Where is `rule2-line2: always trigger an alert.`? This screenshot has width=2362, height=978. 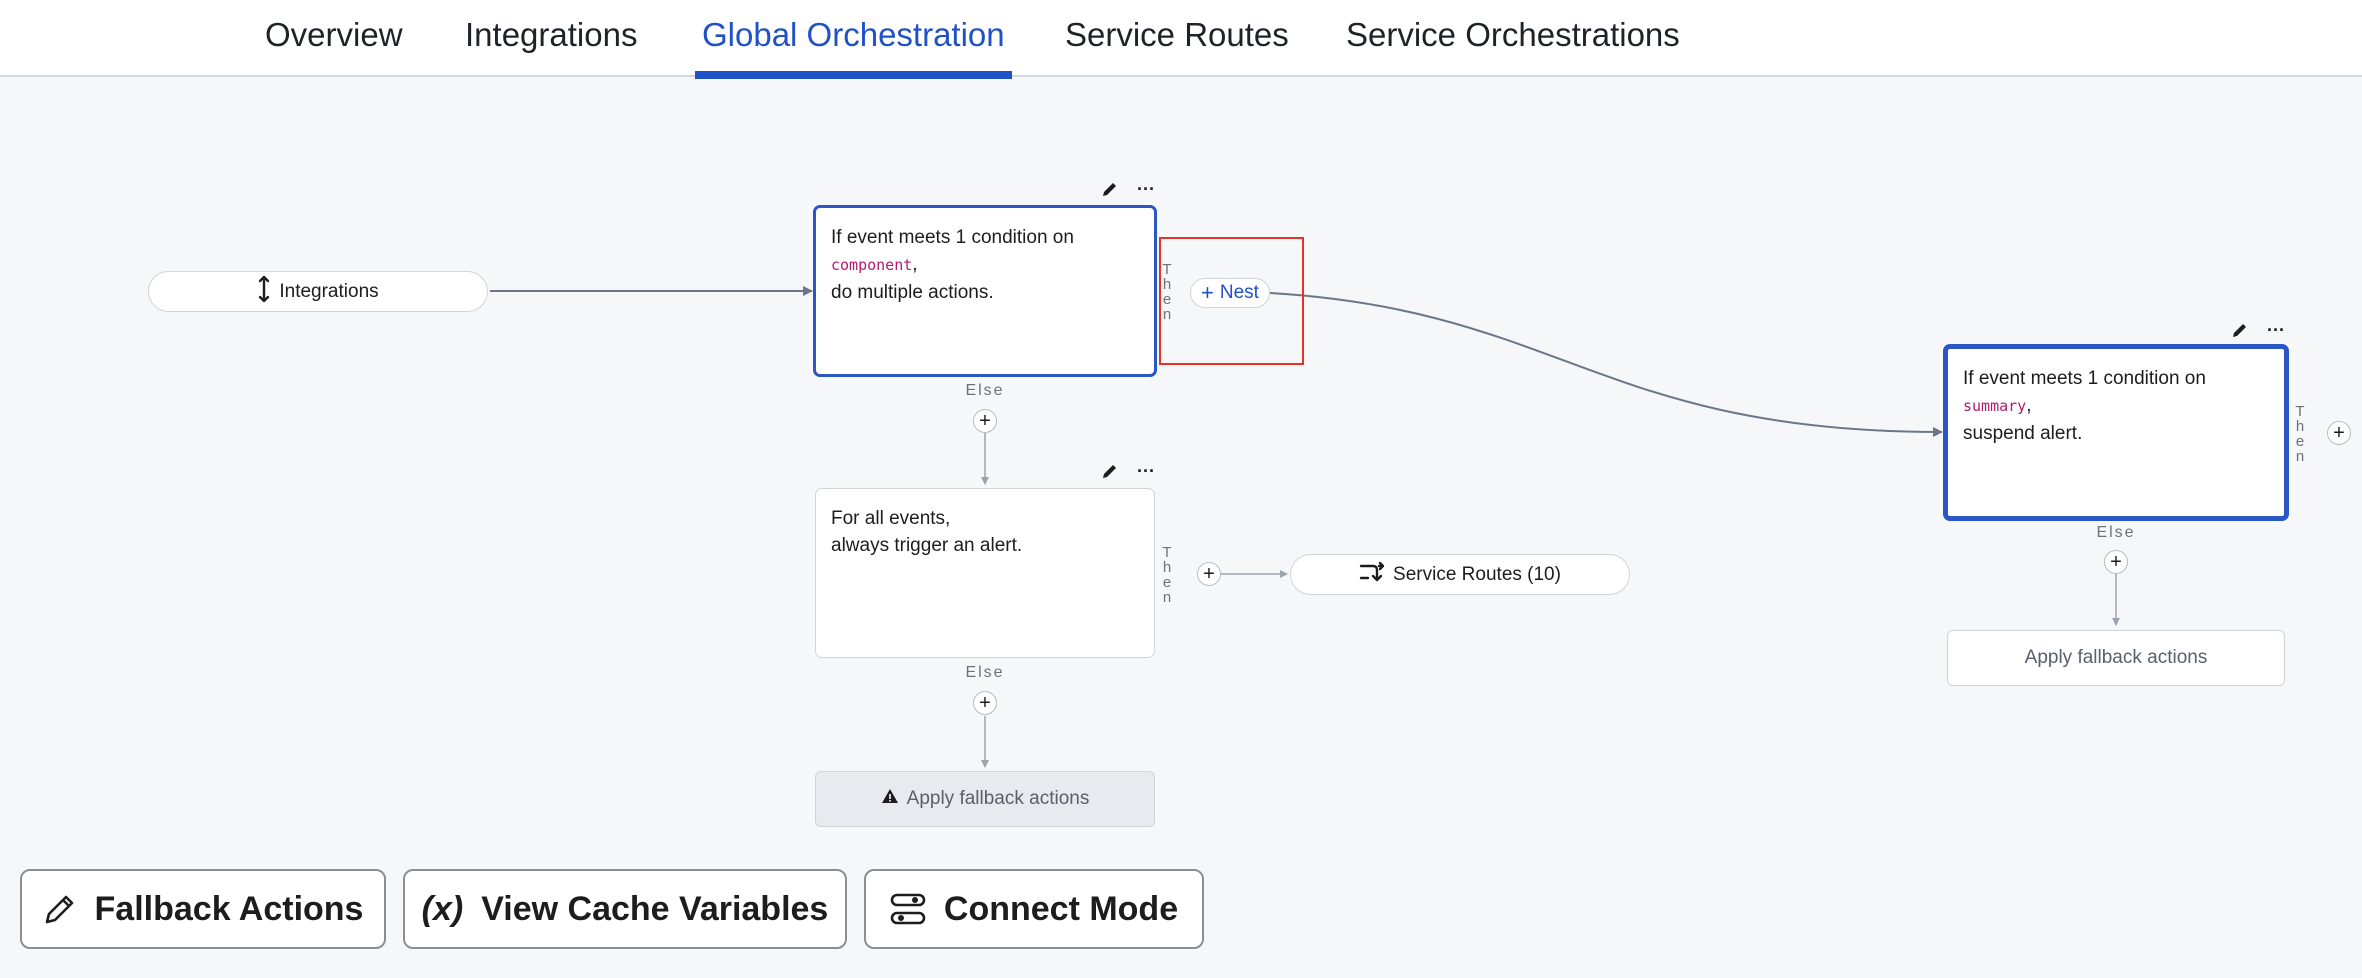 rule2-line2: always trigger an alert. is located at coordinates (927, 545).